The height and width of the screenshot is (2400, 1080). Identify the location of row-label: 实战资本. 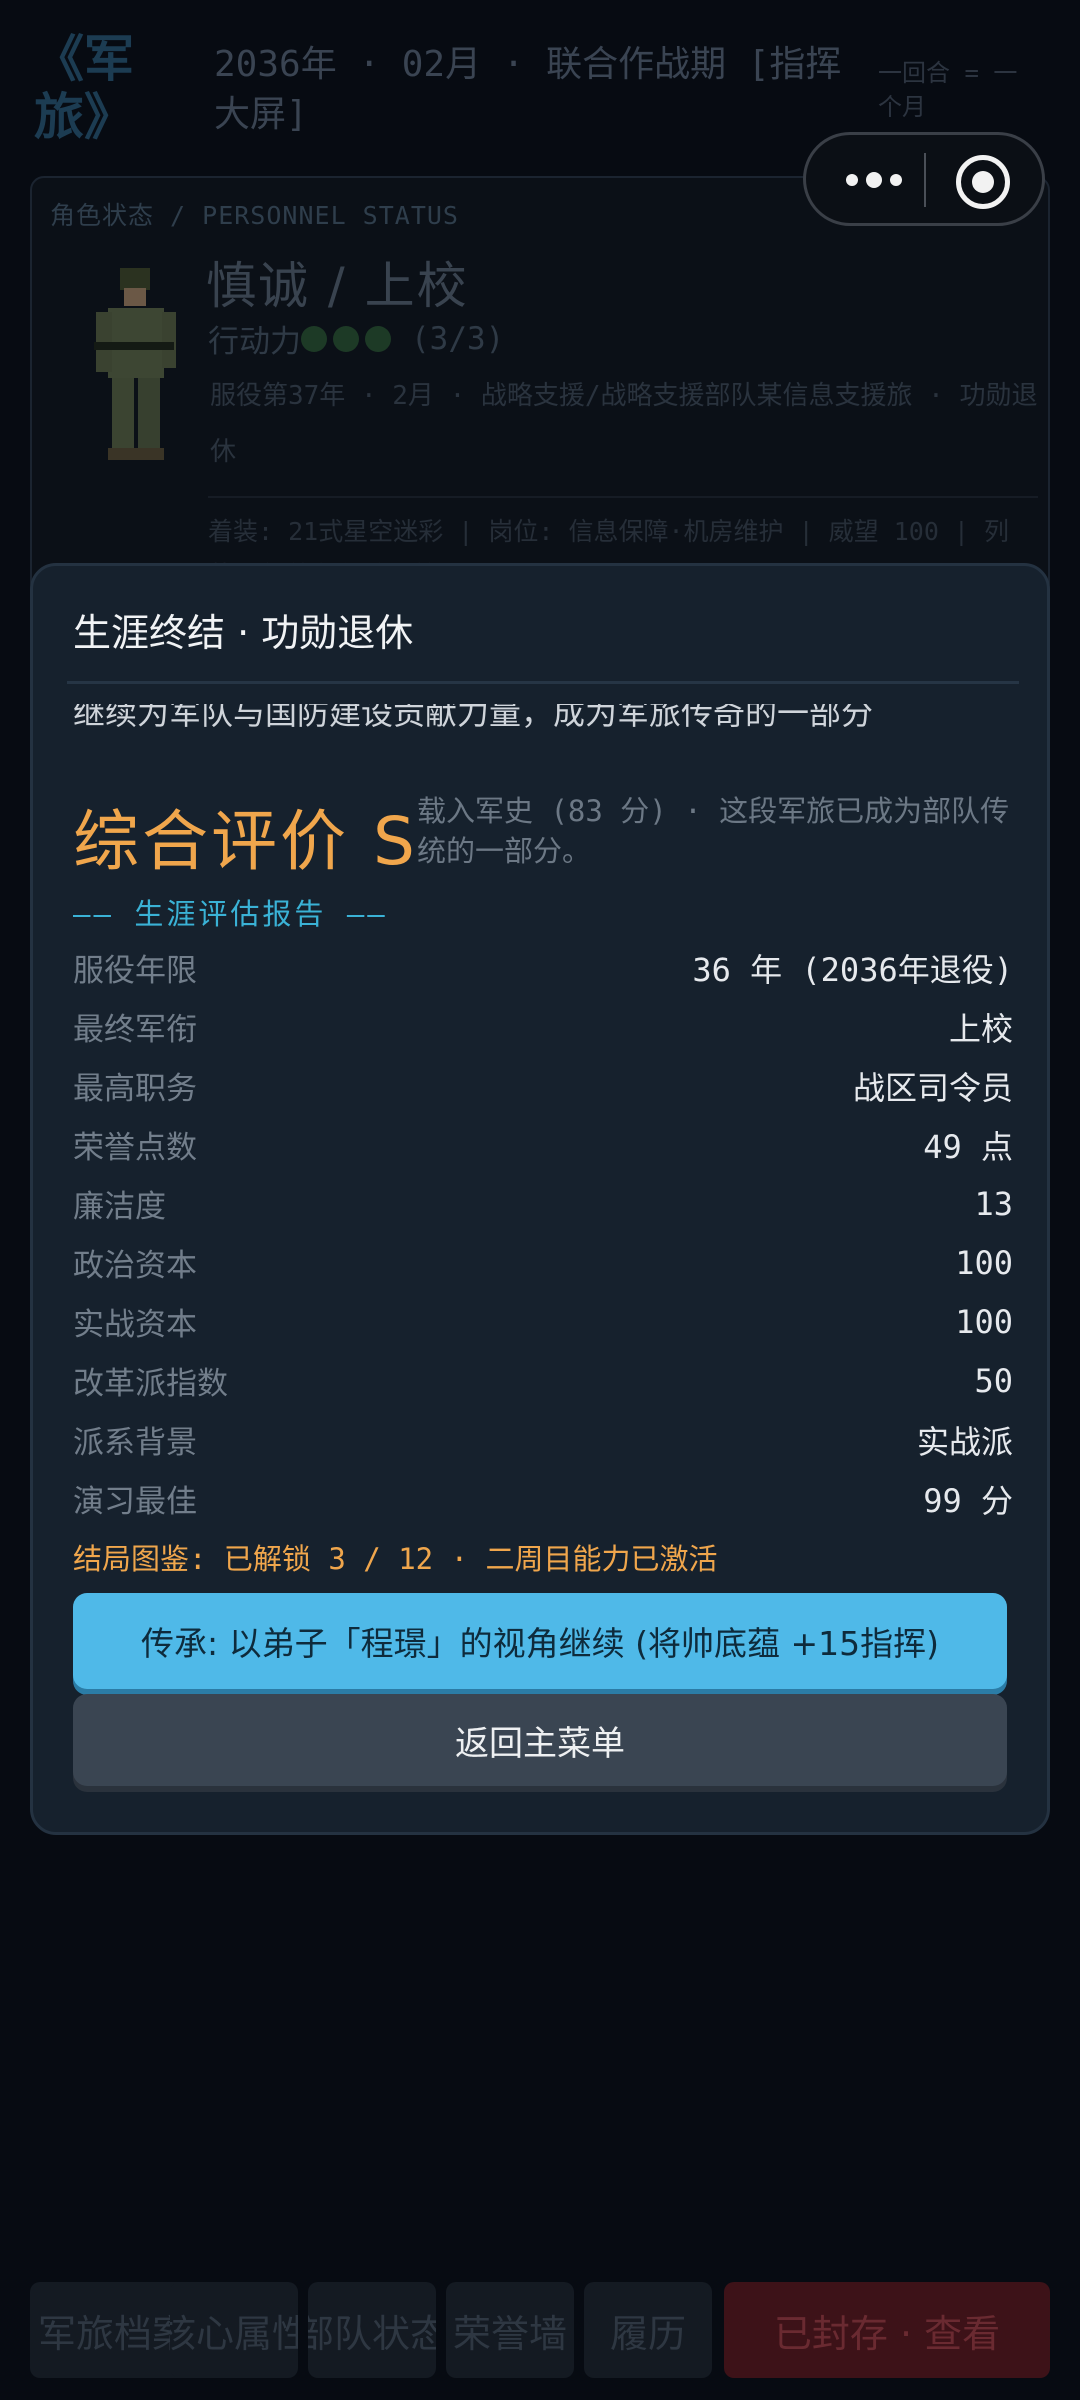
(135, 1325).